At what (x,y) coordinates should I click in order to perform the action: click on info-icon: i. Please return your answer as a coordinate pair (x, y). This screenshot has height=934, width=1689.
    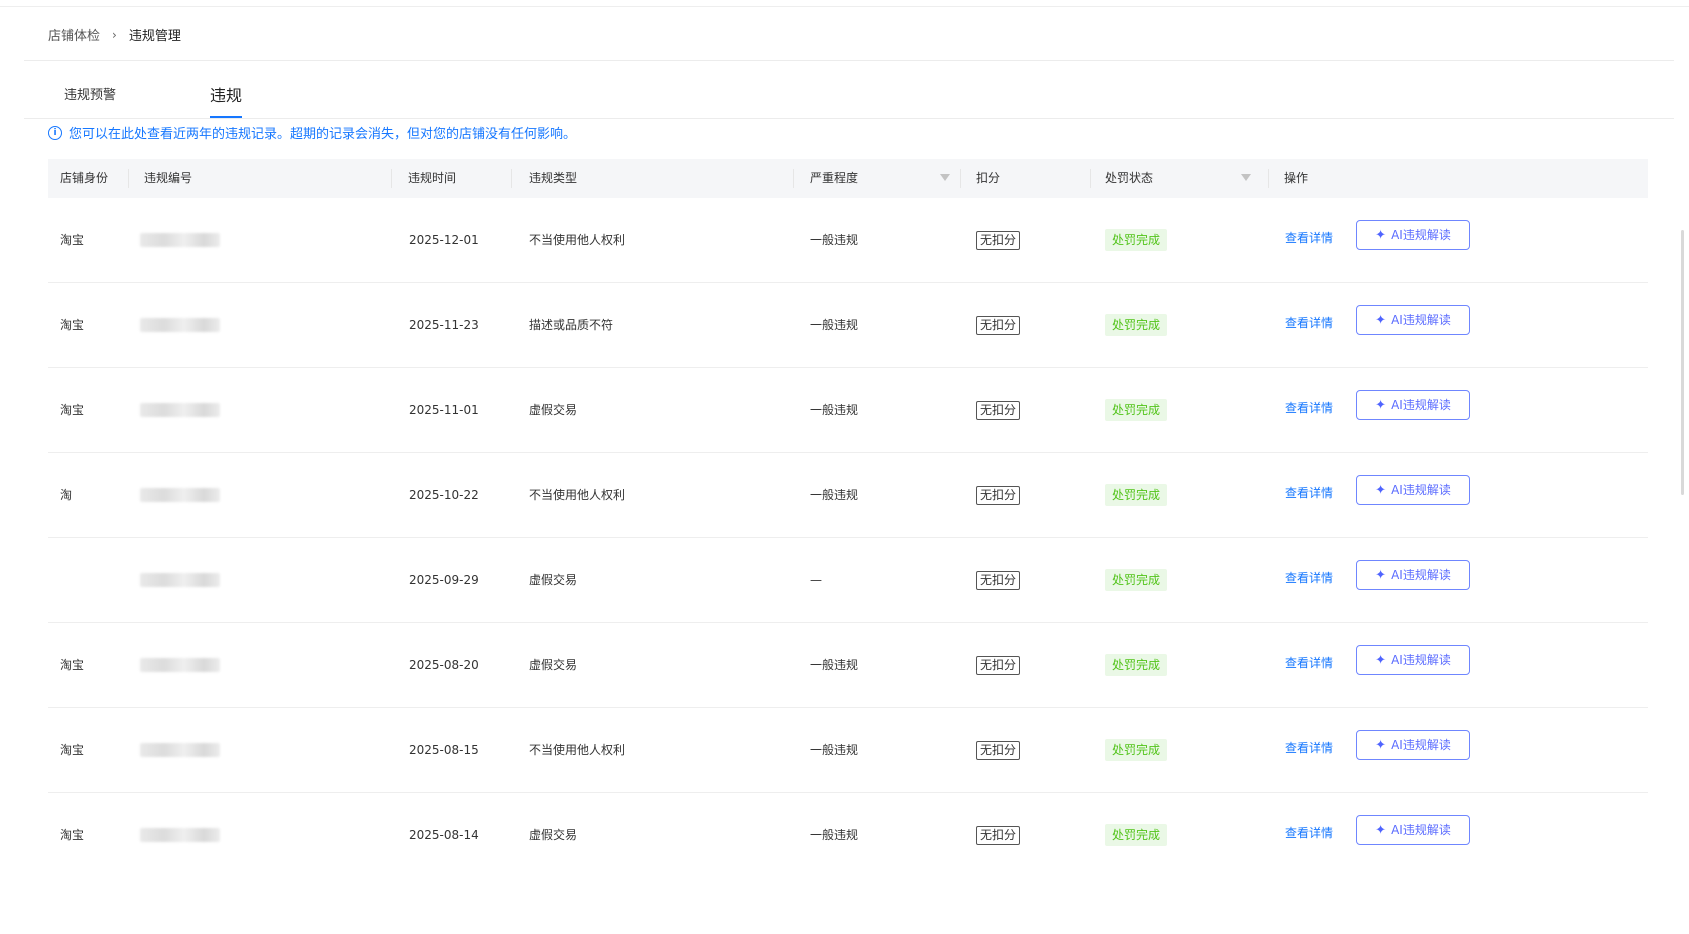
    Looking at the image, I should click on (55, 132).